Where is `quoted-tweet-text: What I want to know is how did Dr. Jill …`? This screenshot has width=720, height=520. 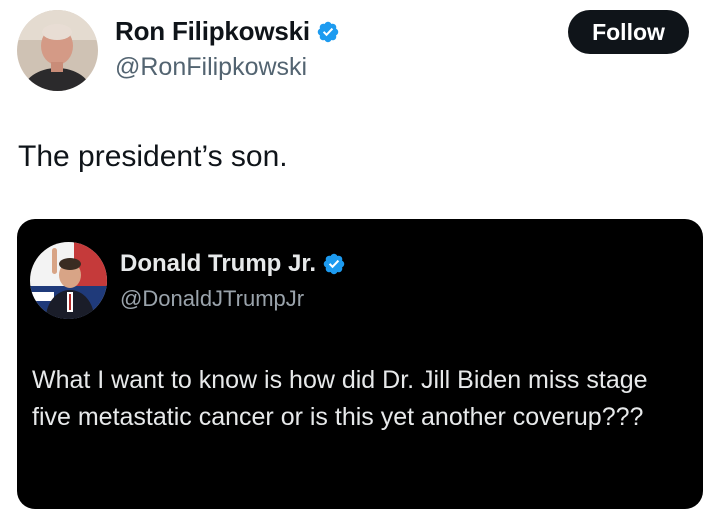
quoted-tweet-text: What I want to know is how did Dr. Jill … is located at coordinates (340, 398).